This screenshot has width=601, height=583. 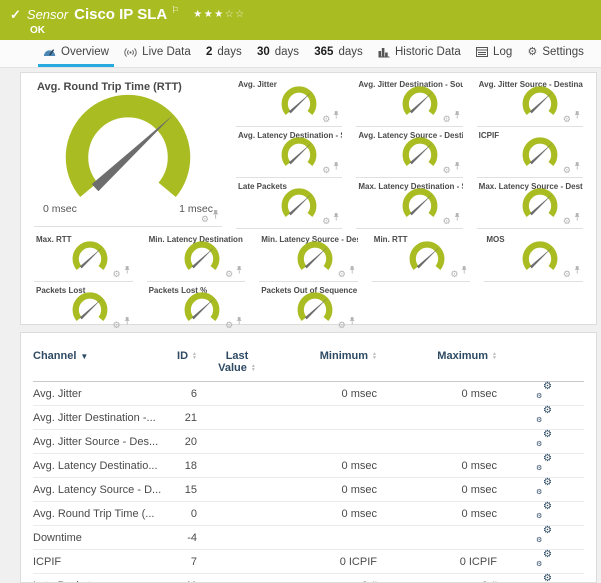 I want to click on tab-30-days: 30 days, so click(x=278, y=53).